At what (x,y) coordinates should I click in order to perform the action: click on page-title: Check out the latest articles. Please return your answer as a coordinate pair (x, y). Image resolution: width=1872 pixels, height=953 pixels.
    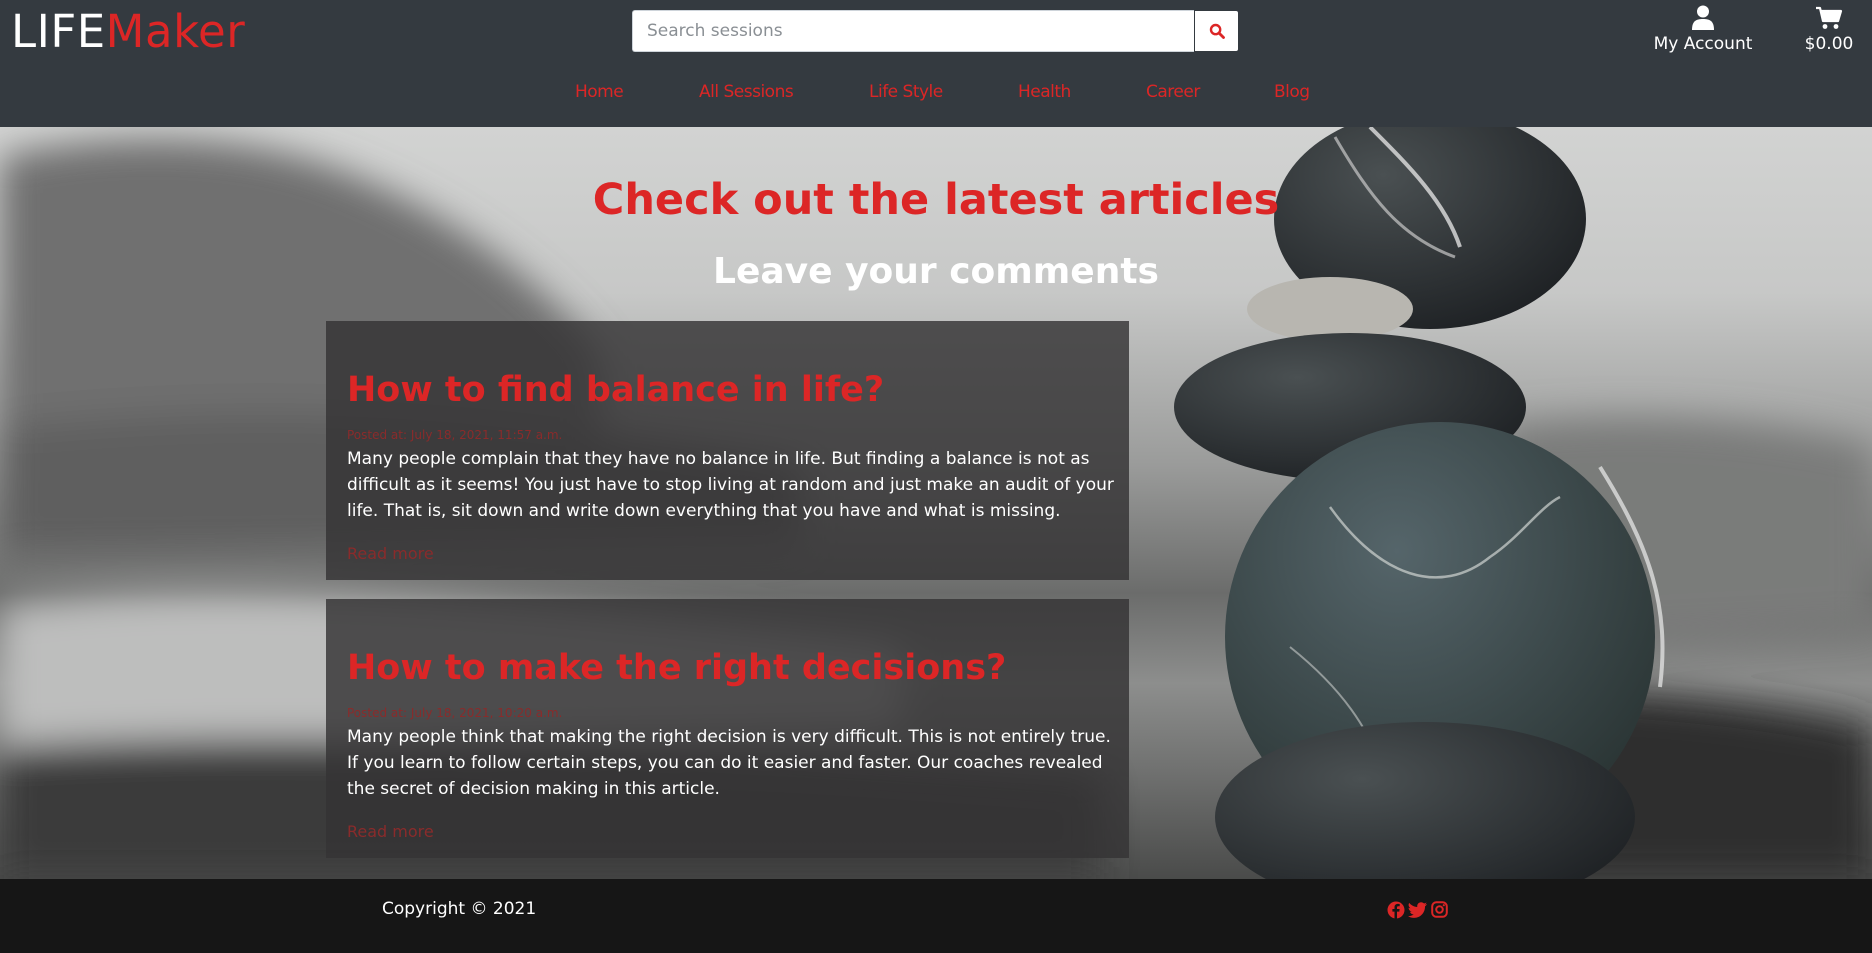
    Looking at the image, I should click on (936, 200).